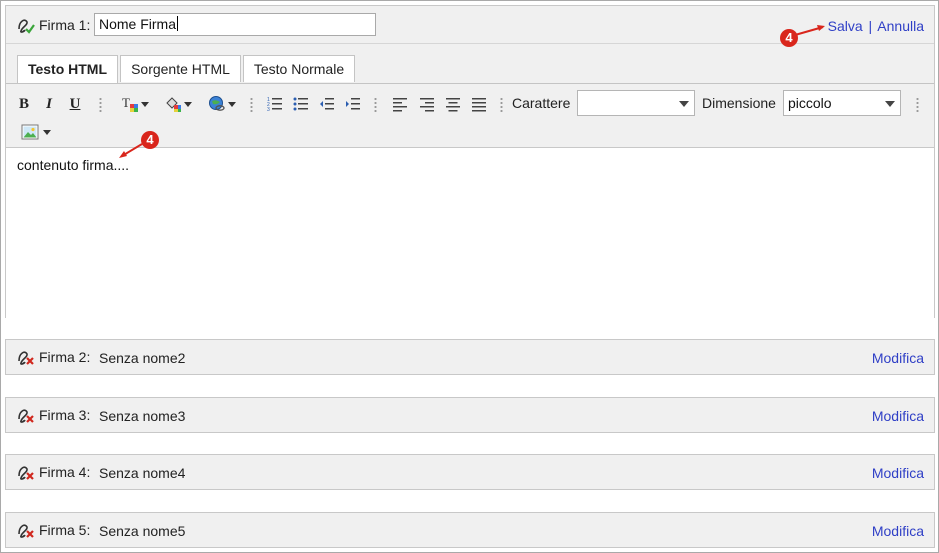  Describe the element at coordinates (470, 530) in the screenshot. I see `signature-row: Firma 5: Senza nome5 Modifica` at that location.